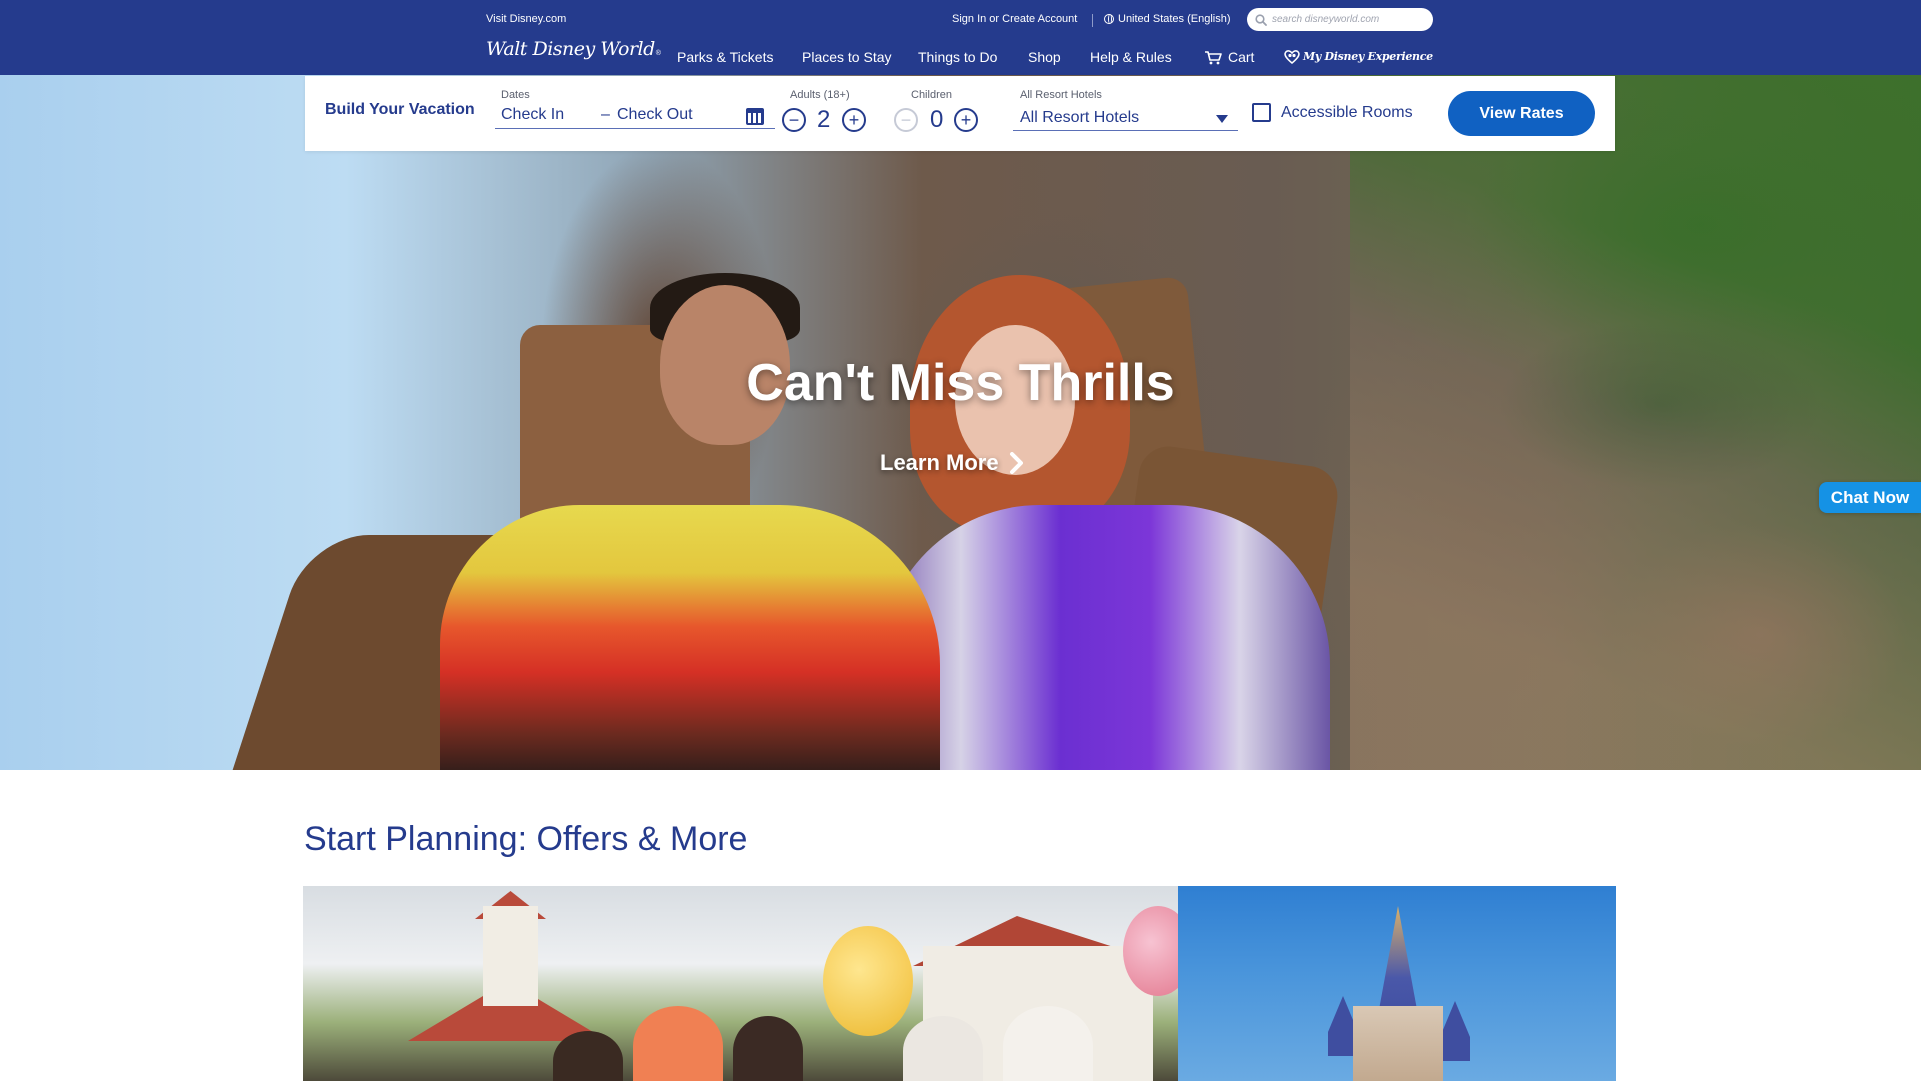 This screenshot has height=1081, width=1921. Describe the element at coordinates (1347, 113) in the screenshot. I see `accessible-rooms-label: Accessible Rooms` at that location.